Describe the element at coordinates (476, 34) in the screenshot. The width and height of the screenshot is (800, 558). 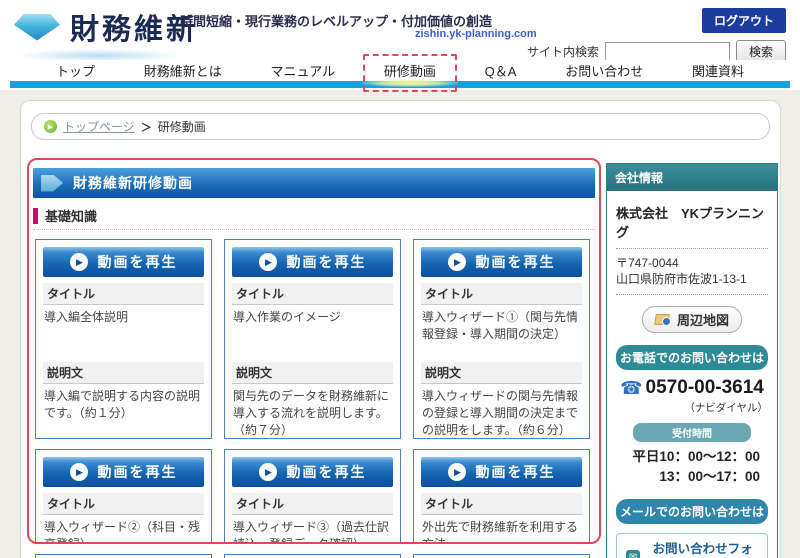
I see `site-url: zishin.yk-planning.com` at that location.